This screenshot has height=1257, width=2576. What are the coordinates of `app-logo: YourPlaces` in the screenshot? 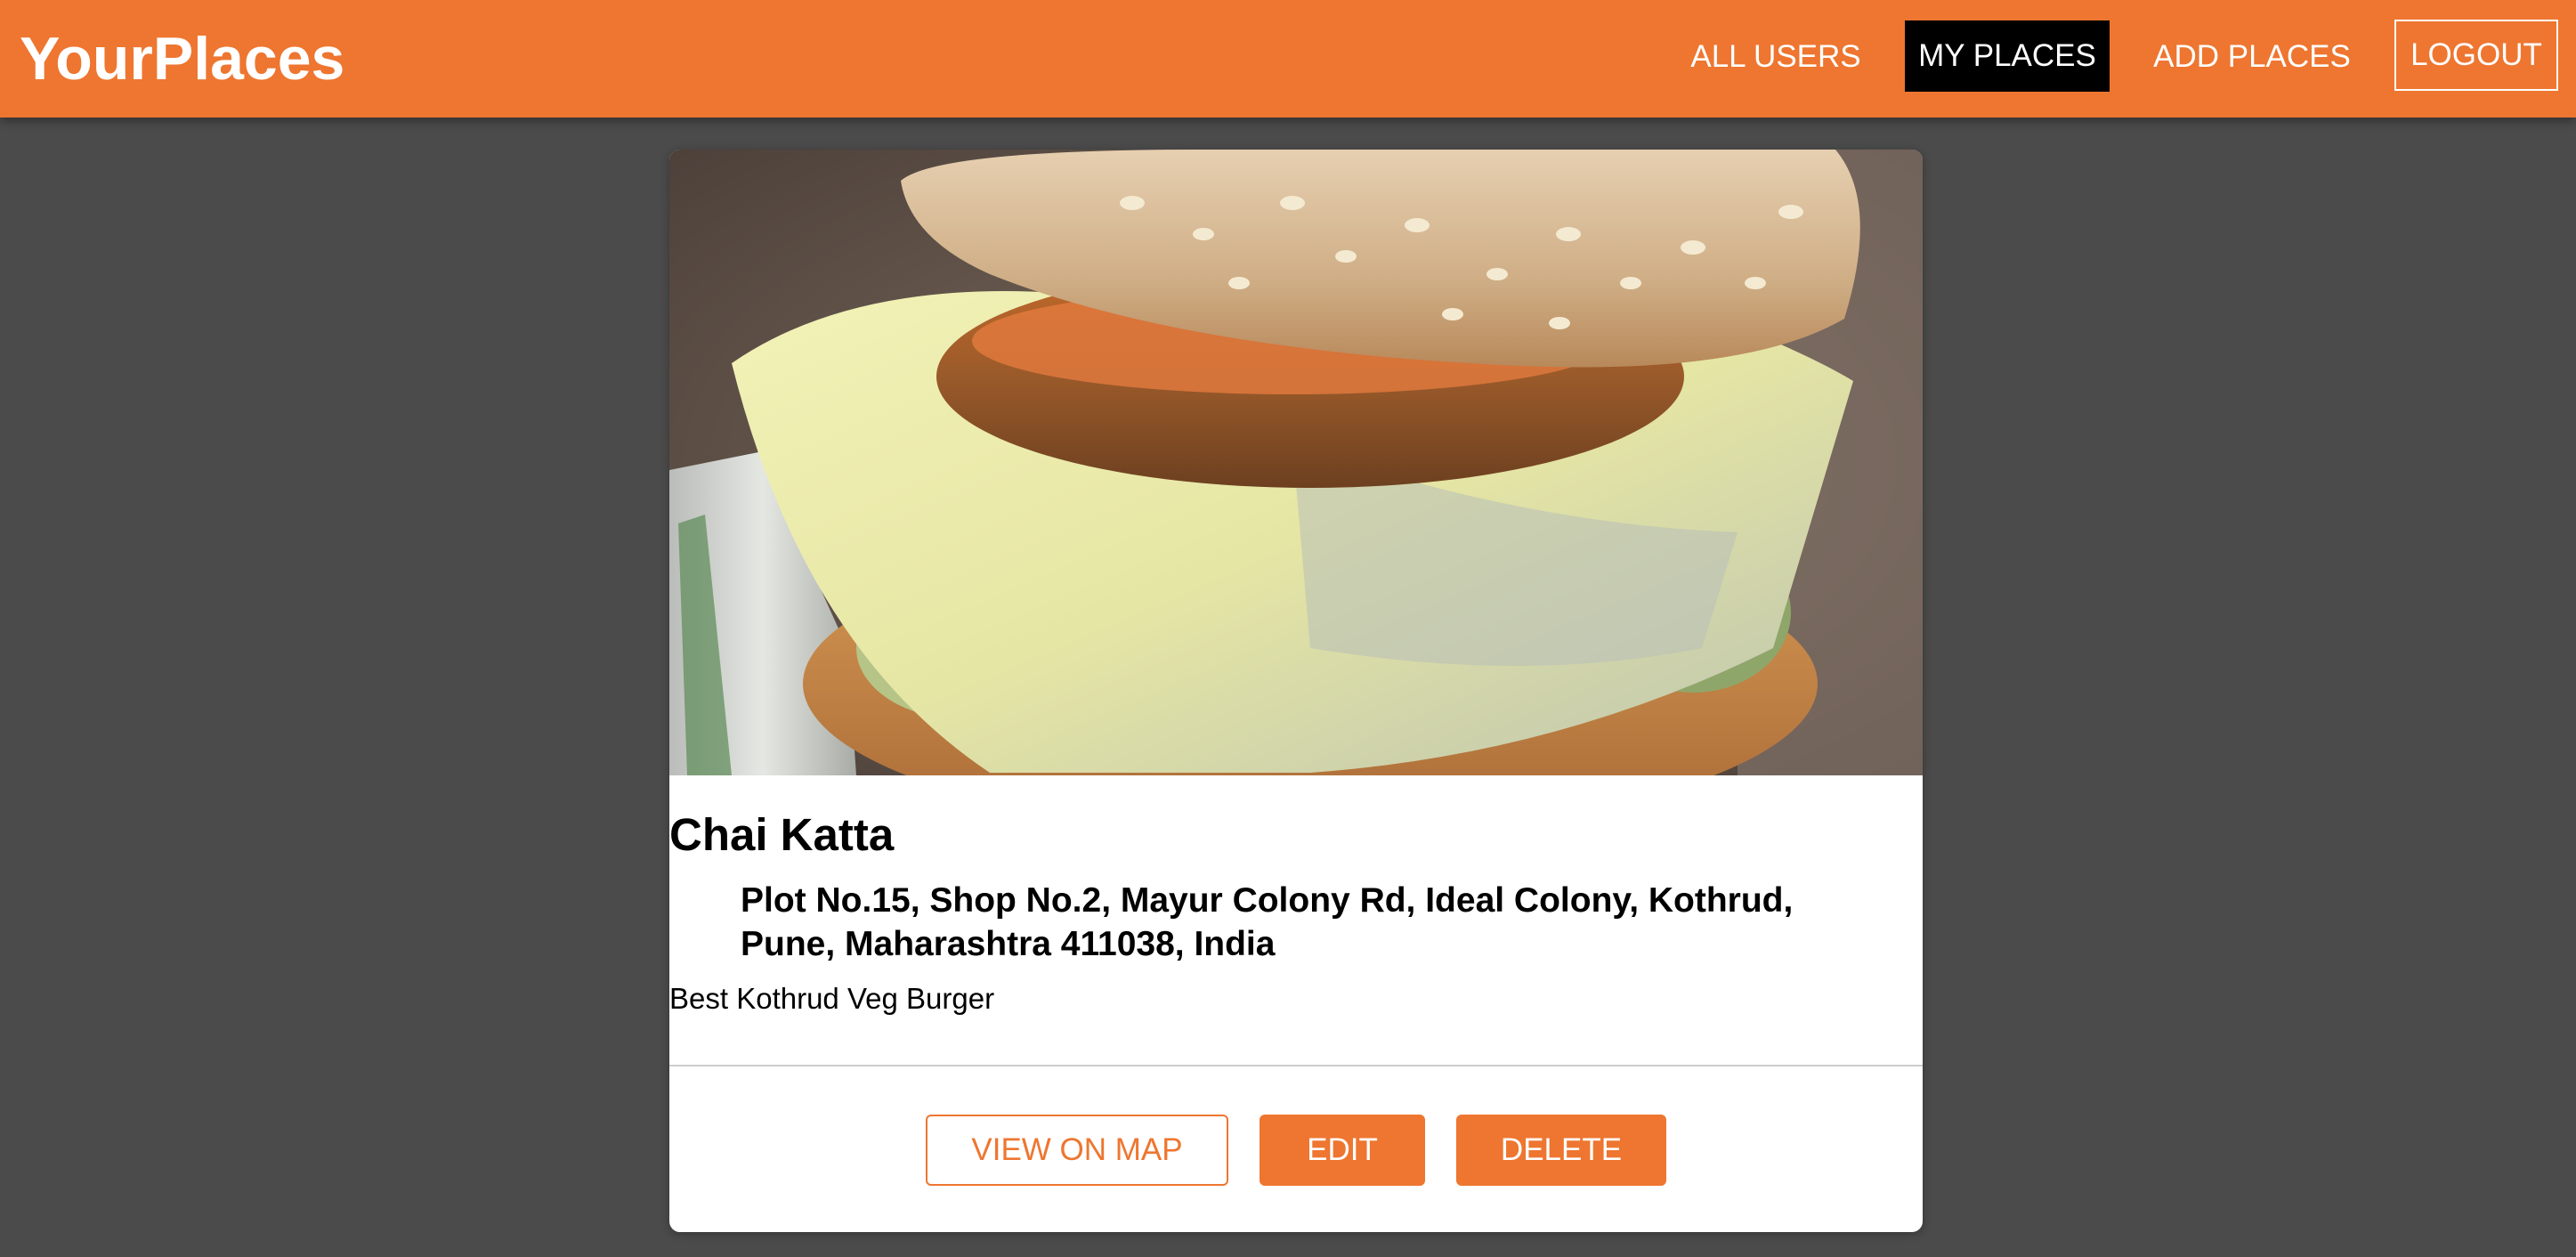 It's located at (182, 58).